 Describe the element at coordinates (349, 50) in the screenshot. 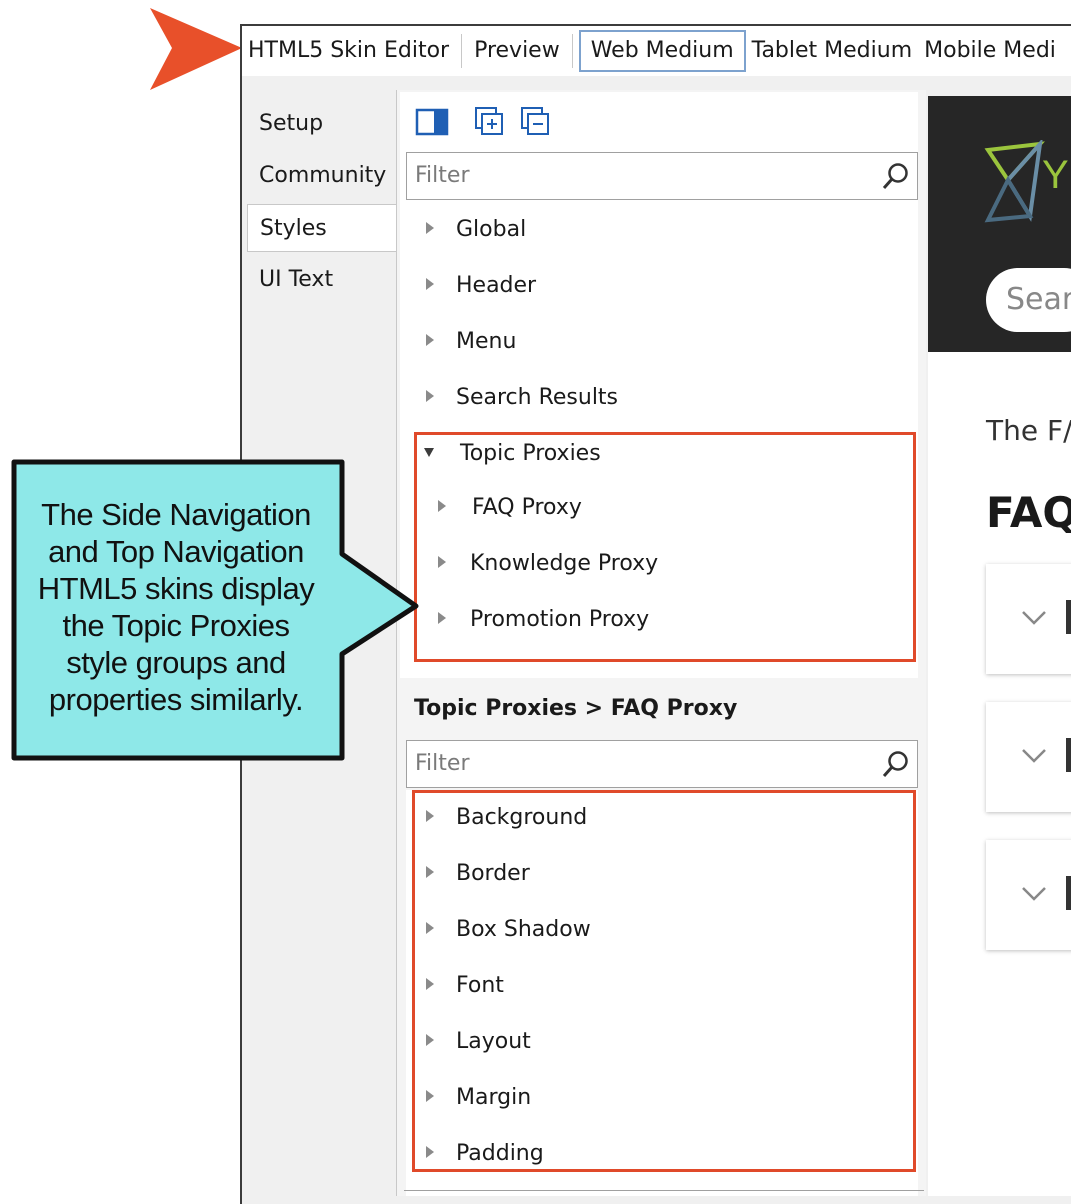

I see `toolbar-title: HTML5 Skin Editor` at that location.